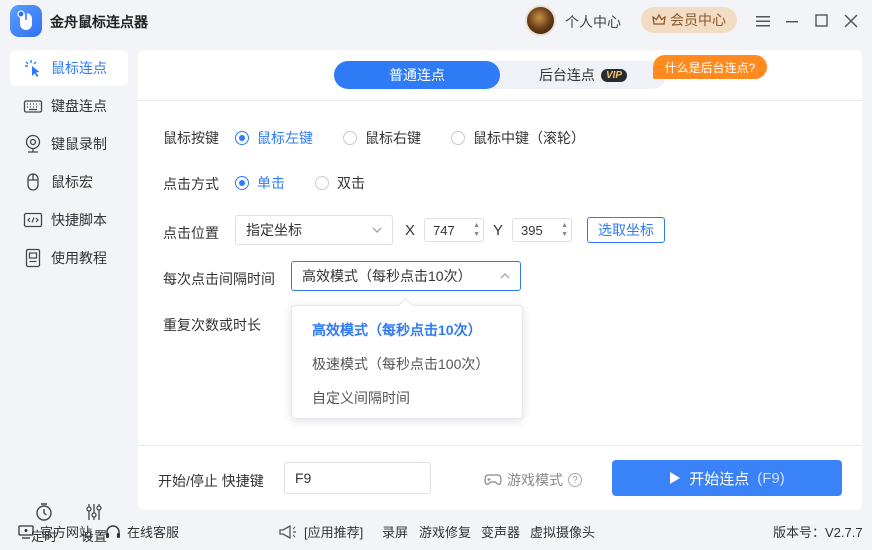  I want to click on tab-background-click: 后台连点 VIP, so click(583, 75).